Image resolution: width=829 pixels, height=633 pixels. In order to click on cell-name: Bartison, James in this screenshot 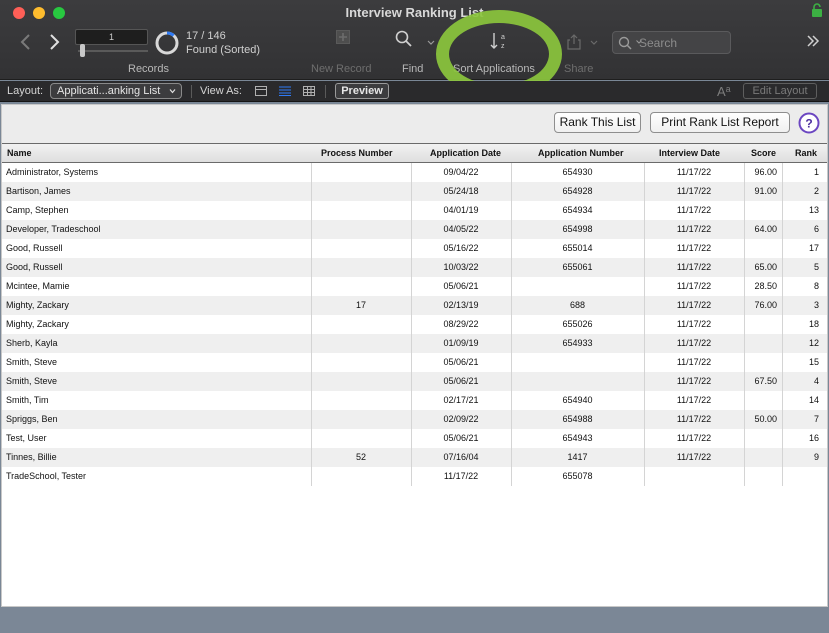, I will do `click(156, 191)`.